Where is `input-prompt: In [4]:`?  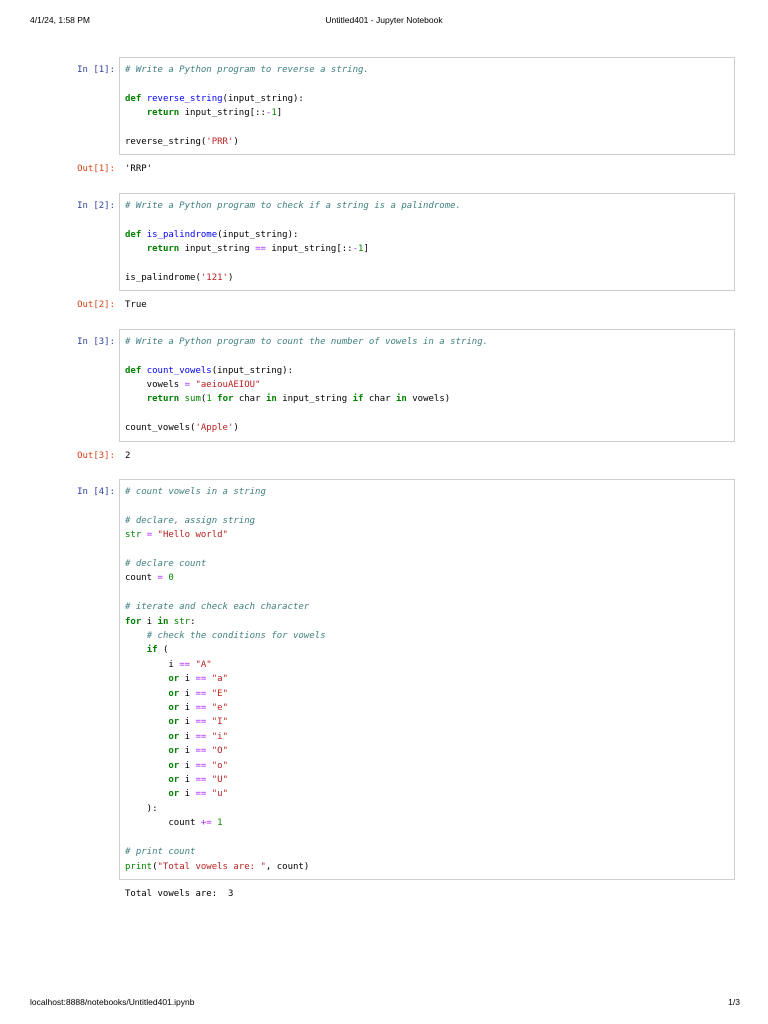 input-prompt: In [4]: is located at coordinates (96, 491).